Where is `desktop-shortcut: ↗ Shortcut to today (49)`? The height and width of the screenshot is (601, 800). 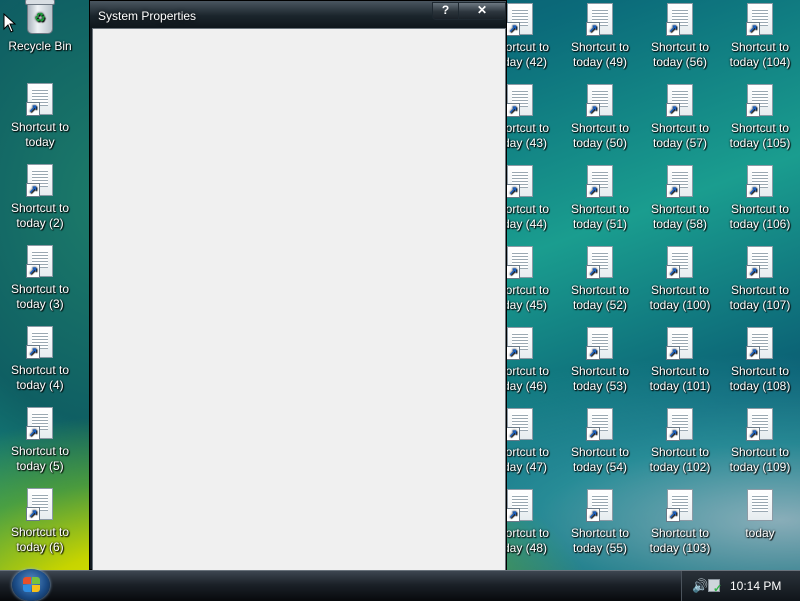 desktop-shortcut: ↗ Shortcut to today (49) is located at coordinates (600, 40).